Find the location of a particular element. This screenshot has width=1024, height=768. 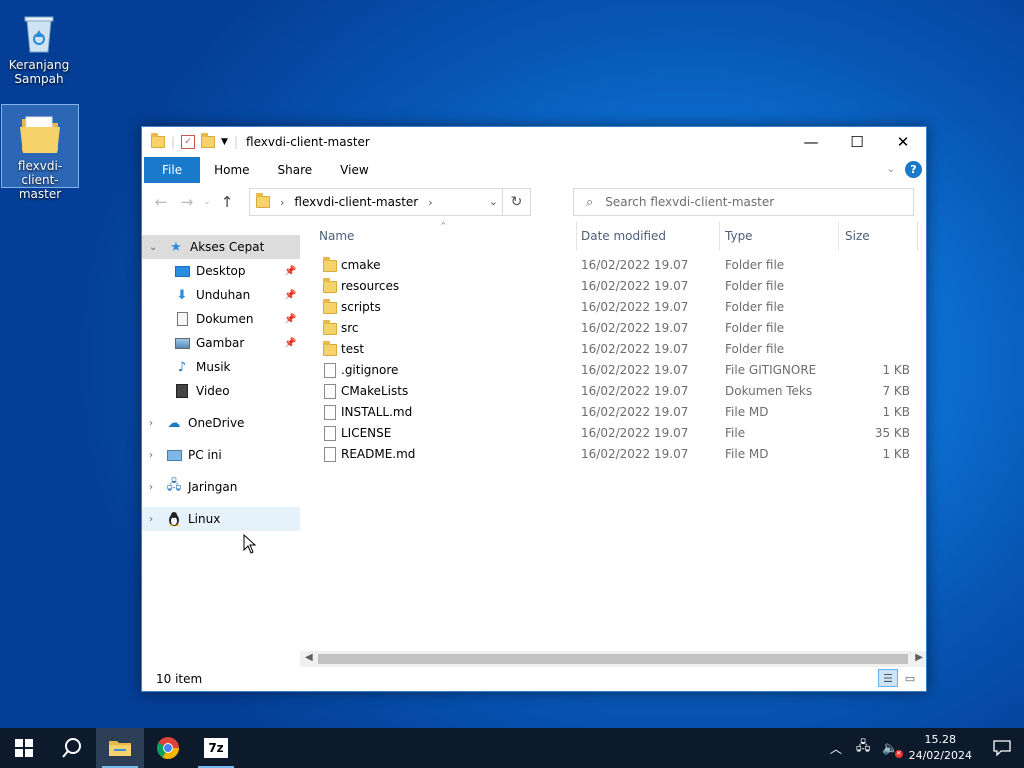

table-row: test 16/02/2022 19.07 Folder file is located at coordinates (613, 349).